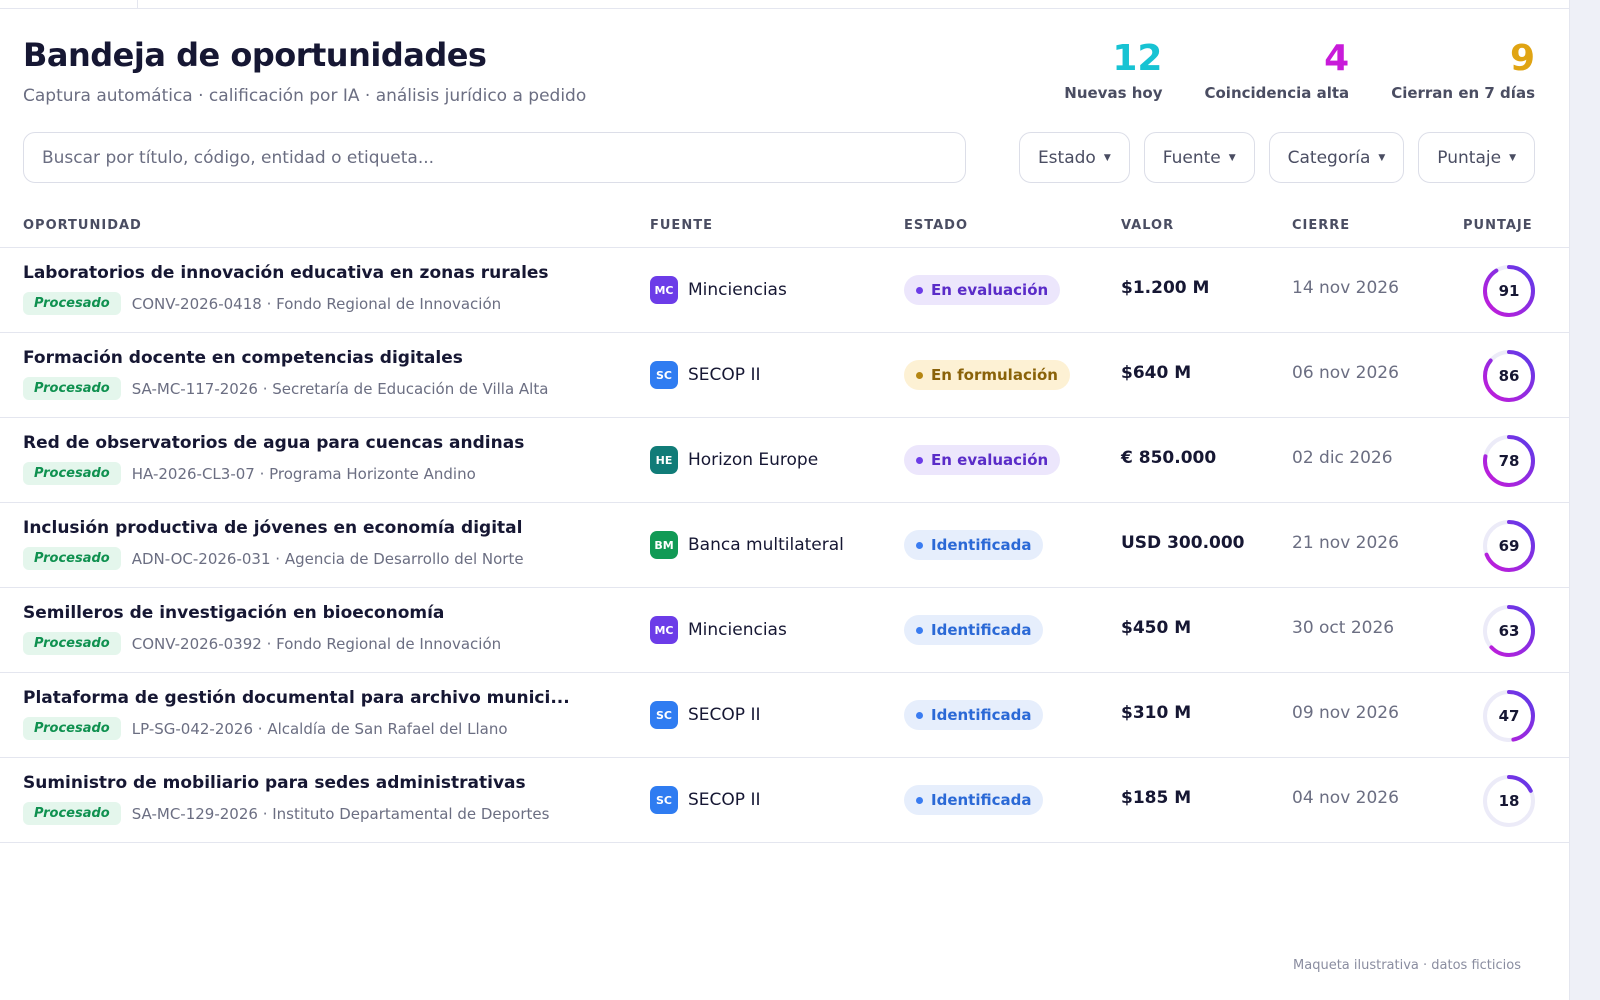 The height and width of the screenshot is (1000, 1600). I want to click on opportunity-value: $185 M, so click(1156, 798).